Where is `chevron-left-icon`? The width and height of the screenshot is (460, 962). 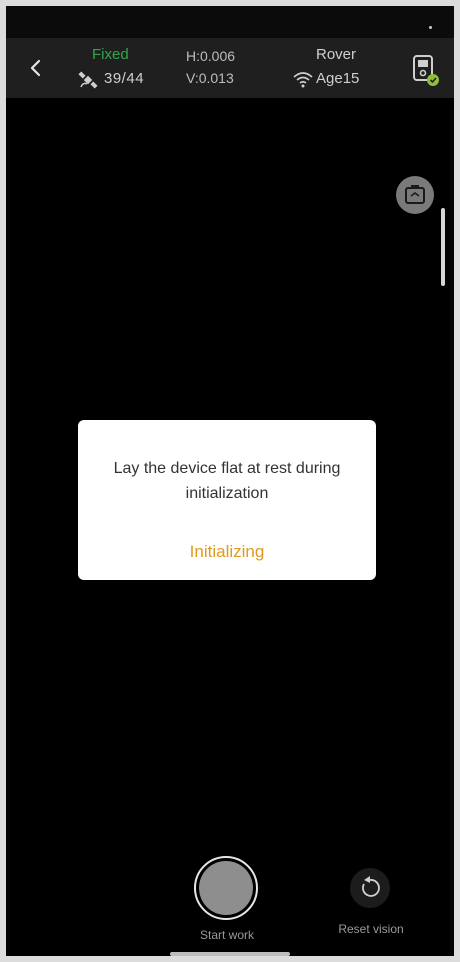
chevron-left-icon is located at coordinates (35, 68).